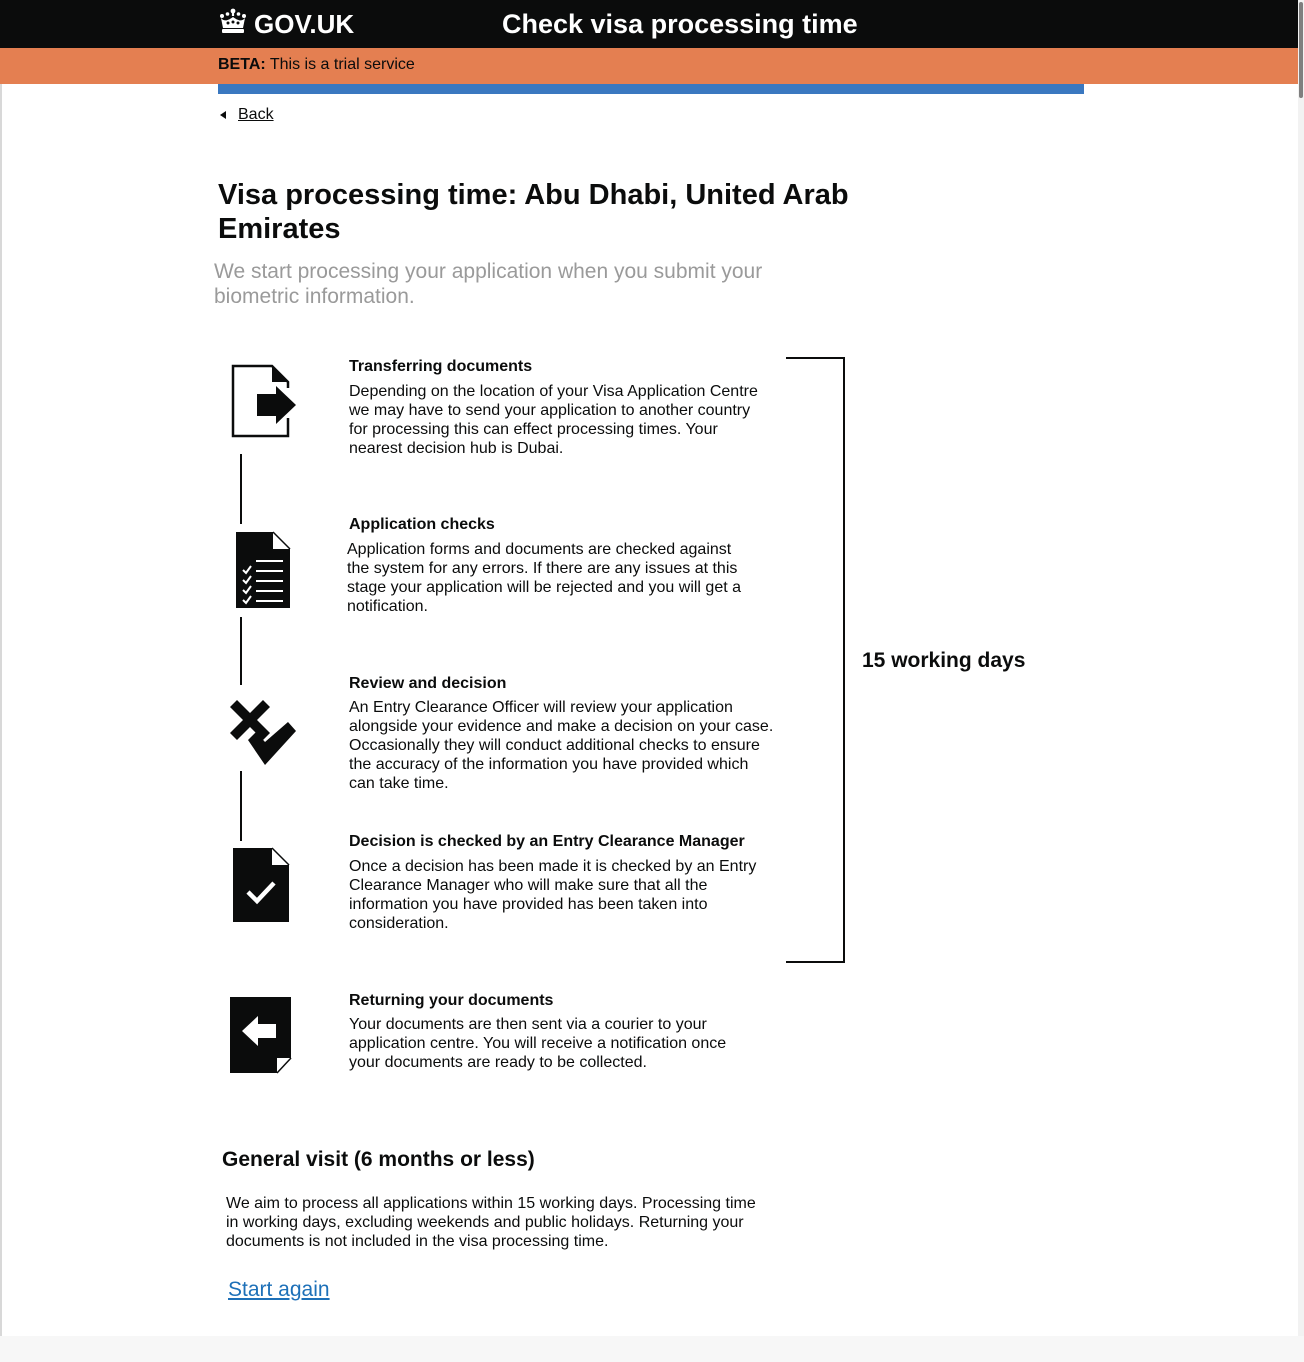  I want to click on beta-banner, so click(649, 66).